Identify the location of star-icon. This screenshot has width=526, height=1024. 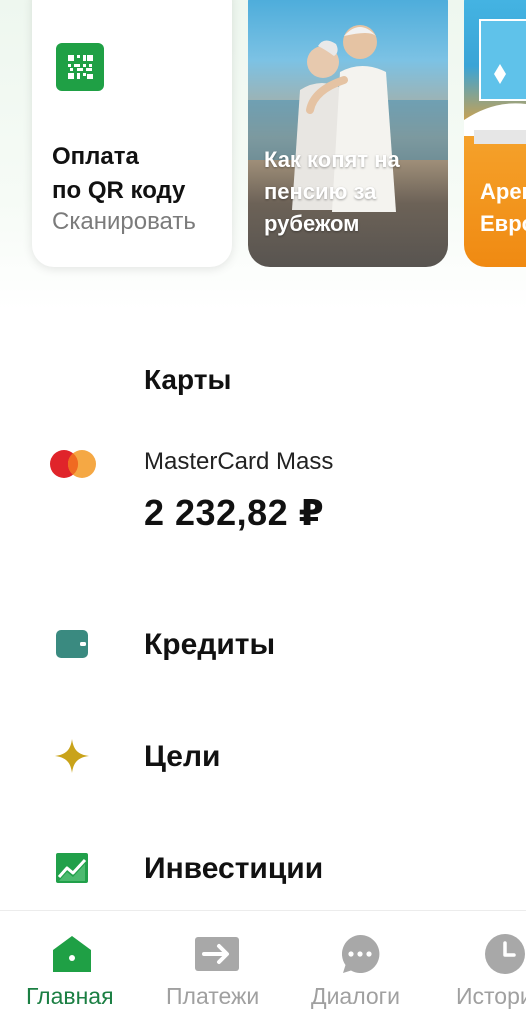
(72, 756).